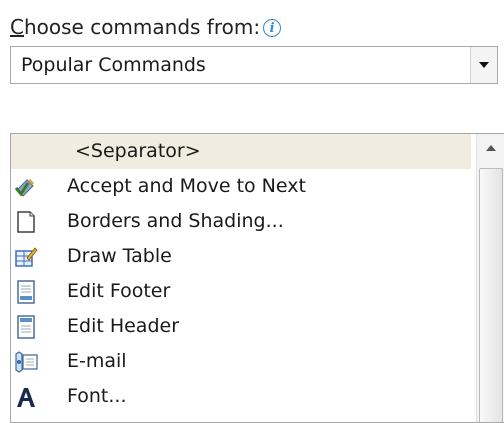 The image size is (504, 423). Describe the element at coordinates (26, 222) in the screenshot. I see `page-border-icon` at that location.